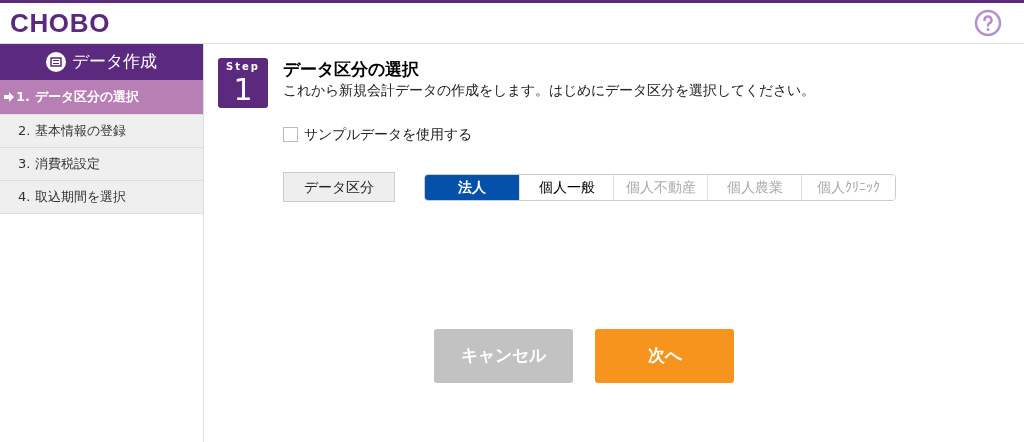 This screenshot has height=442, width=1024. I want to click on next-button: 次へ, so click(664, 356).